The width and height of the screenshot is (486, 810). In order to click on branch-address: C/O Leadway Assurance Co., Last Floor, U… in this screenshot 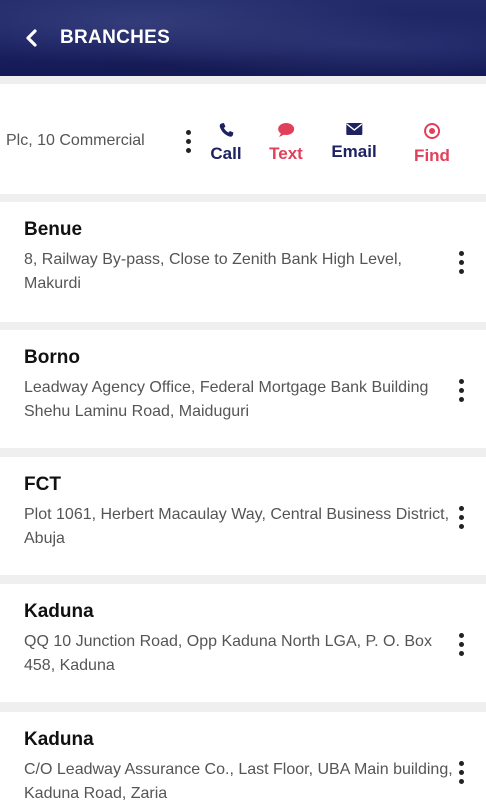, I will do `click(238, 781)`.